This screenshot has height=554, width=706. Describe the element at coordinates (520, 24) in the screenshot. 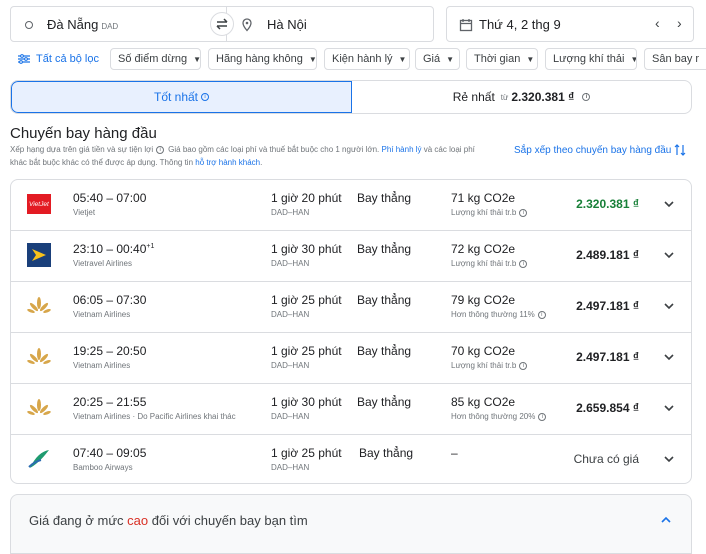

I see `date-label: Thứ 4, 2 thg 9` at that location.